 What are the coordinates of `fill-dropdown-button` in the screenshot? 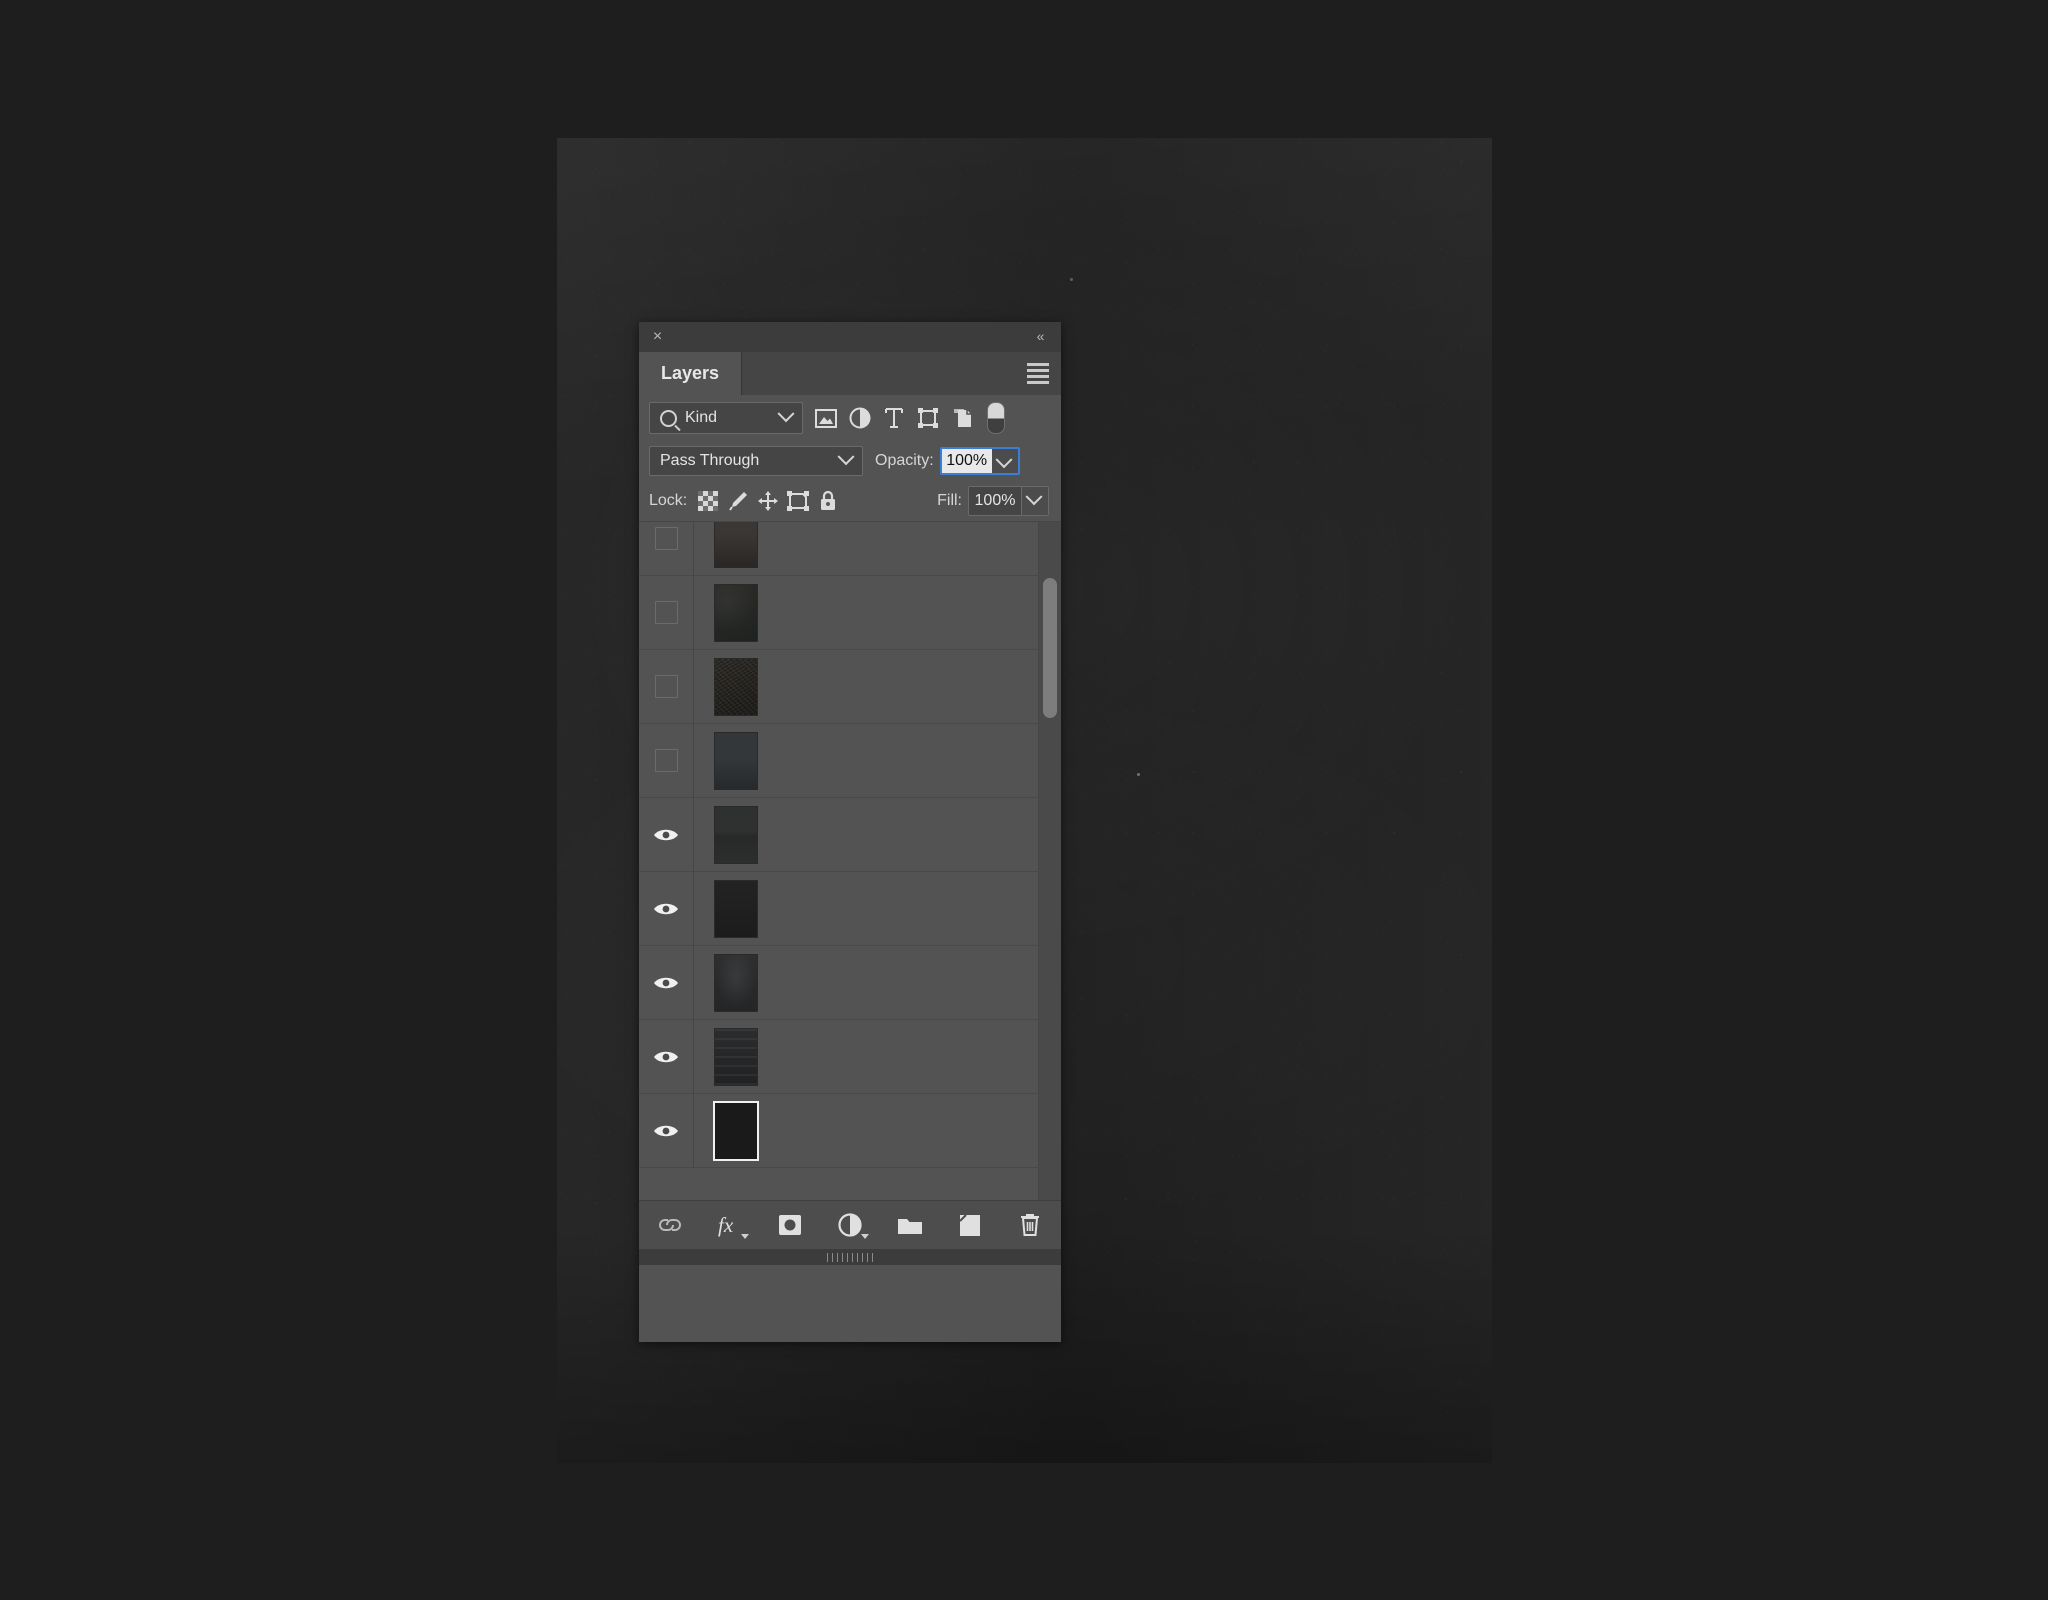 It's located at (1034, 501).